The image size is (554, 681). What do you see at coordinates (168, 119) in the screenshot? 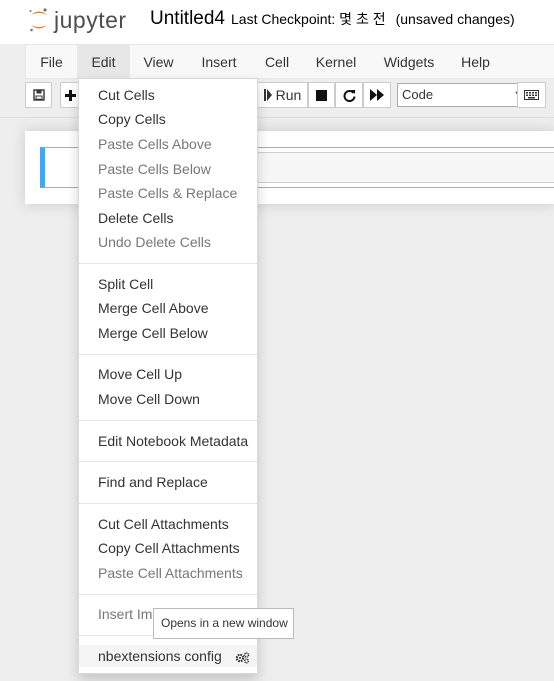
I see `menu-item-copy-cells: Copy Cells` at bounding box center [168, 119].